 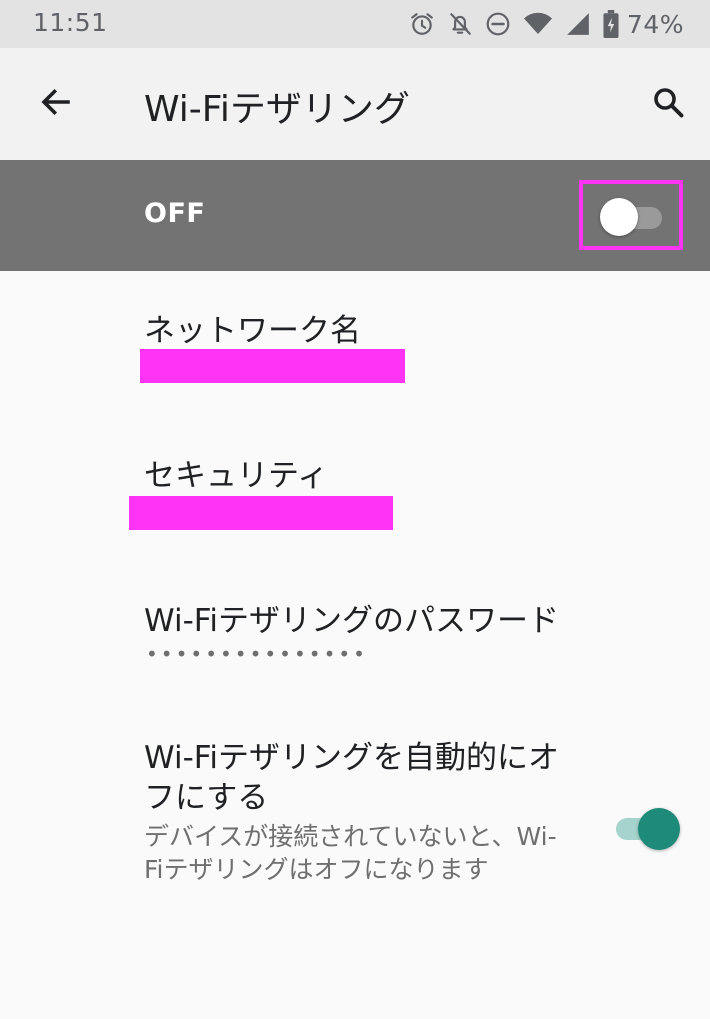 What do you see at coordinates (350, 853) in the screenshot?
I see `auto-off-summary: デバイスが接続されていないと、Wi-Fiテザリングはオフになります` at bounding box center [350, 853].